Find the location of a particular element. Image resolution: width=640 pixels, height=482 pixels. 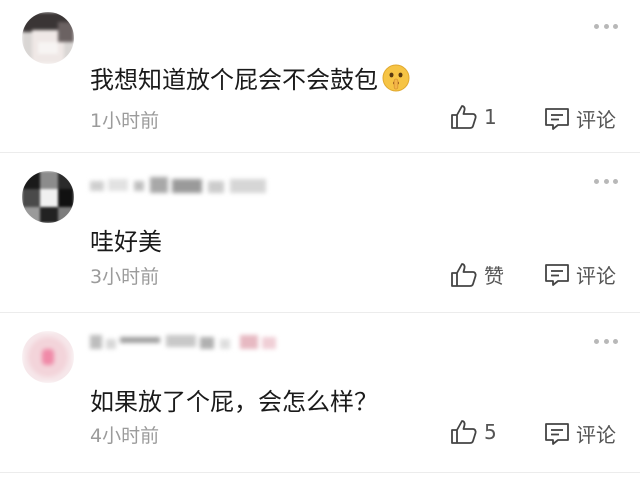

like-count: 5 is located at coordinates (490, 432).